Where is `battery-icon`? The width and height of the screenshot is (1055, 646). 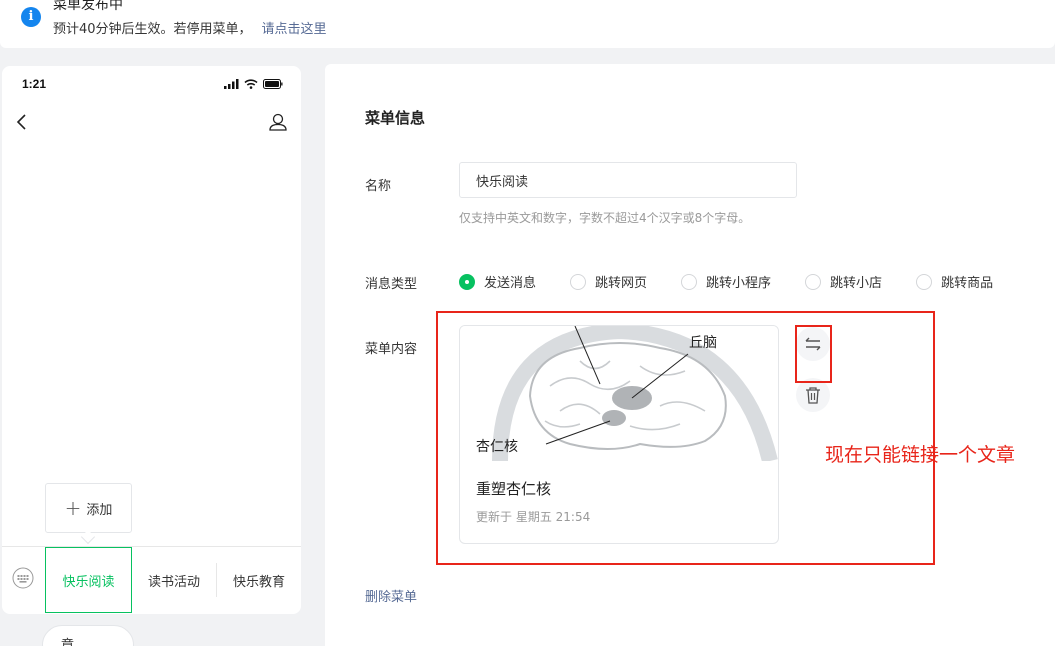
battery-icon is located at coordinates (273, 84).